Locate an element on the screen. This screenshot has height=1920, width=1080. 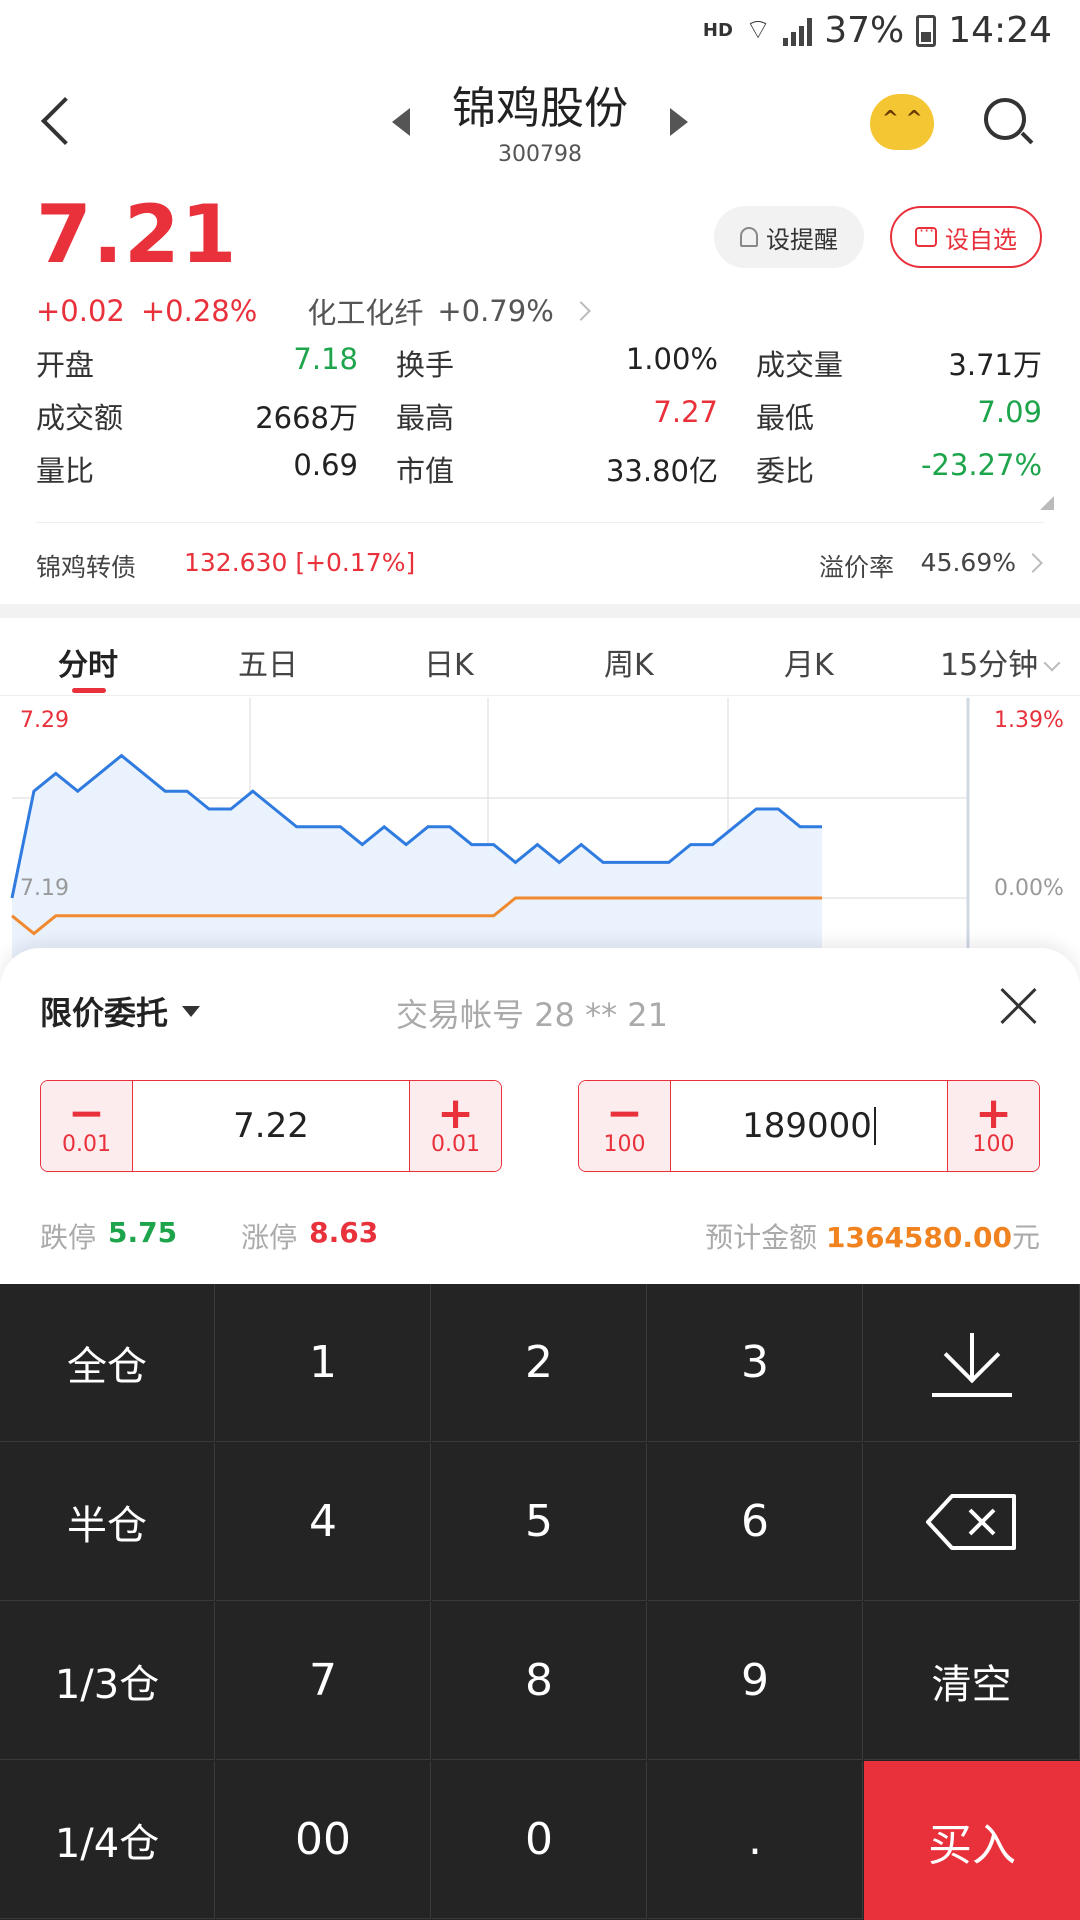
clock: 14:24 is located at coordinates (1000, 30).